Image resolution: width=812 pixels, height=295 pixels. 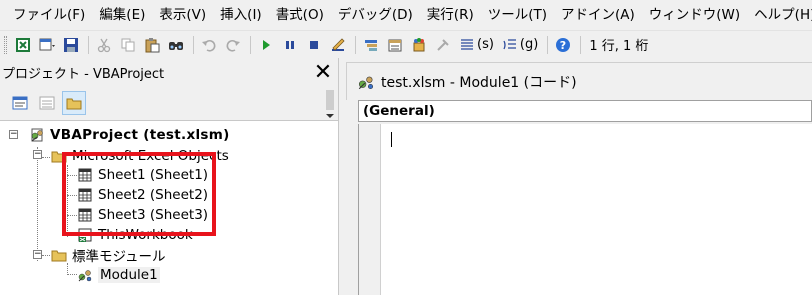 What do you see at coordinates (330, 103) in the screenshot?
I see `project-explorer-scrollbar` at bounding box center [330, 103].